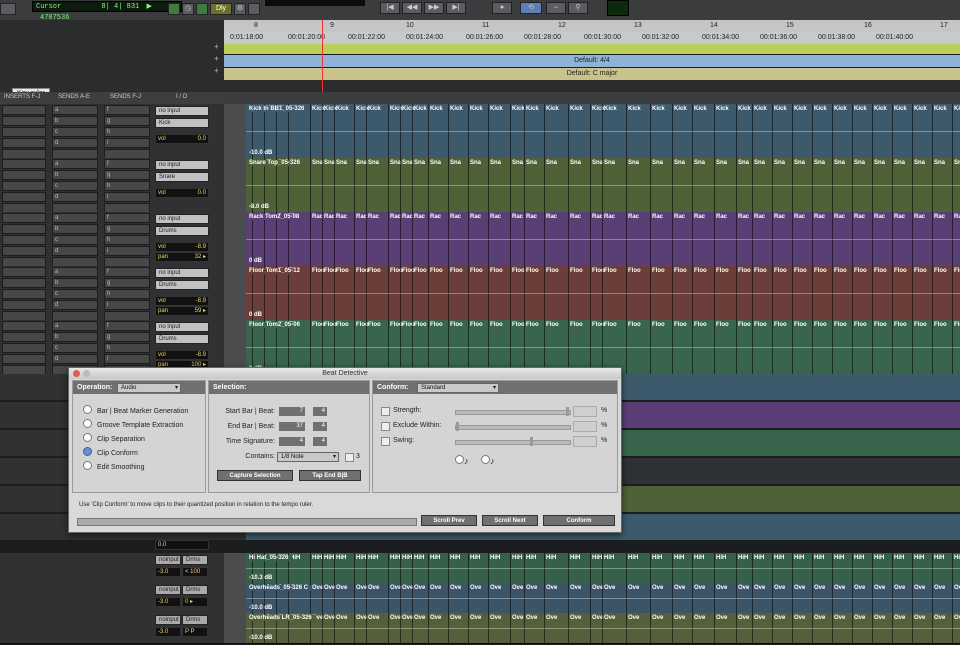 The width and height of the screenshot is (960, 645). I want to click on gear-icon: ⚙, so click(240, 9).